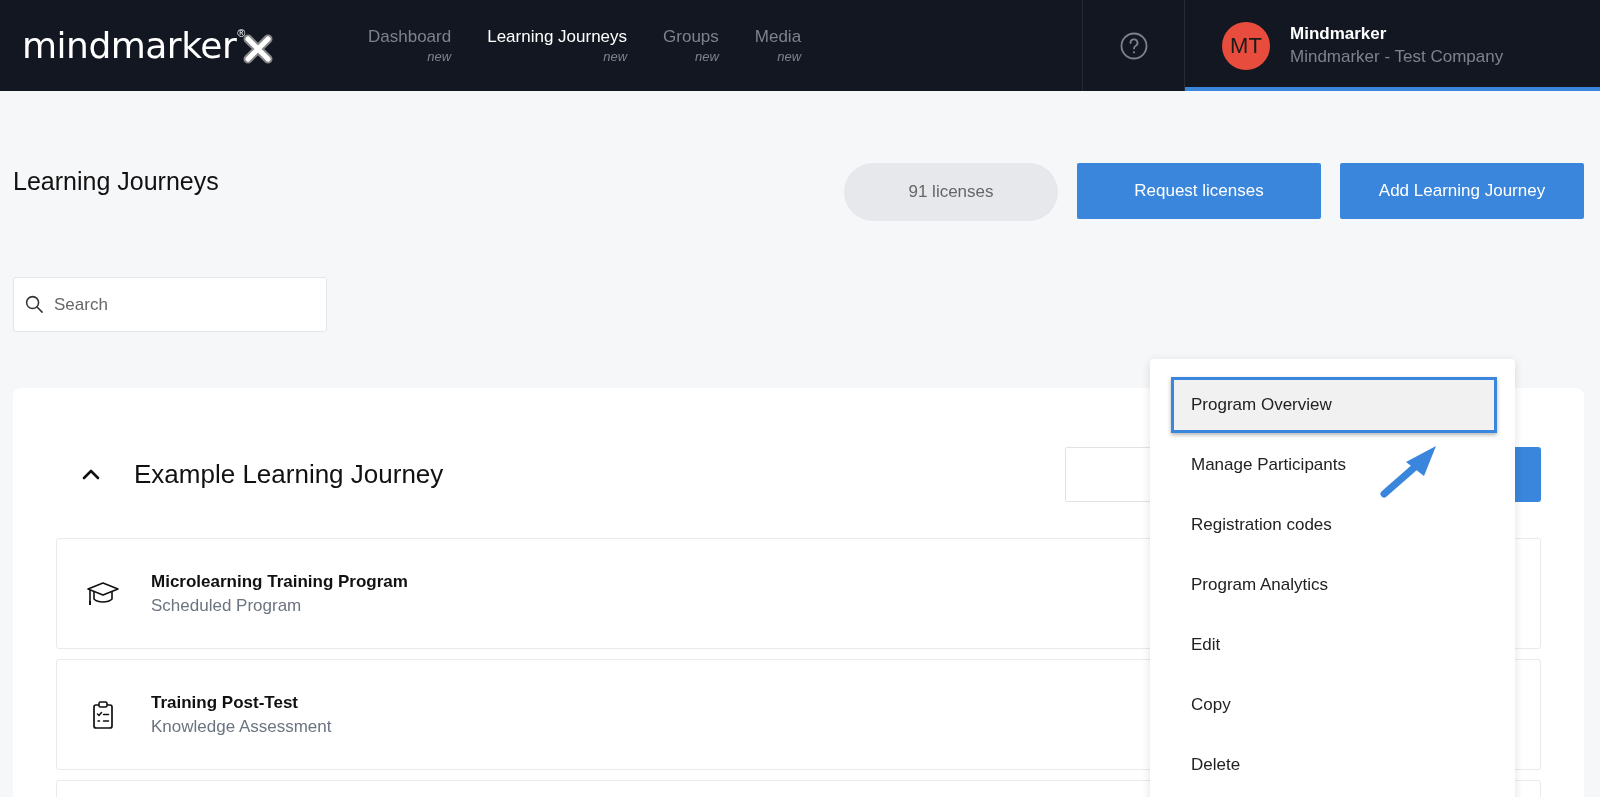 This screenshot has width=1600, height=797. What do you see at coordinates (1334, 705) in the screenshot?
I see `menu-item: Copy` at bounding box center [1334, 705].